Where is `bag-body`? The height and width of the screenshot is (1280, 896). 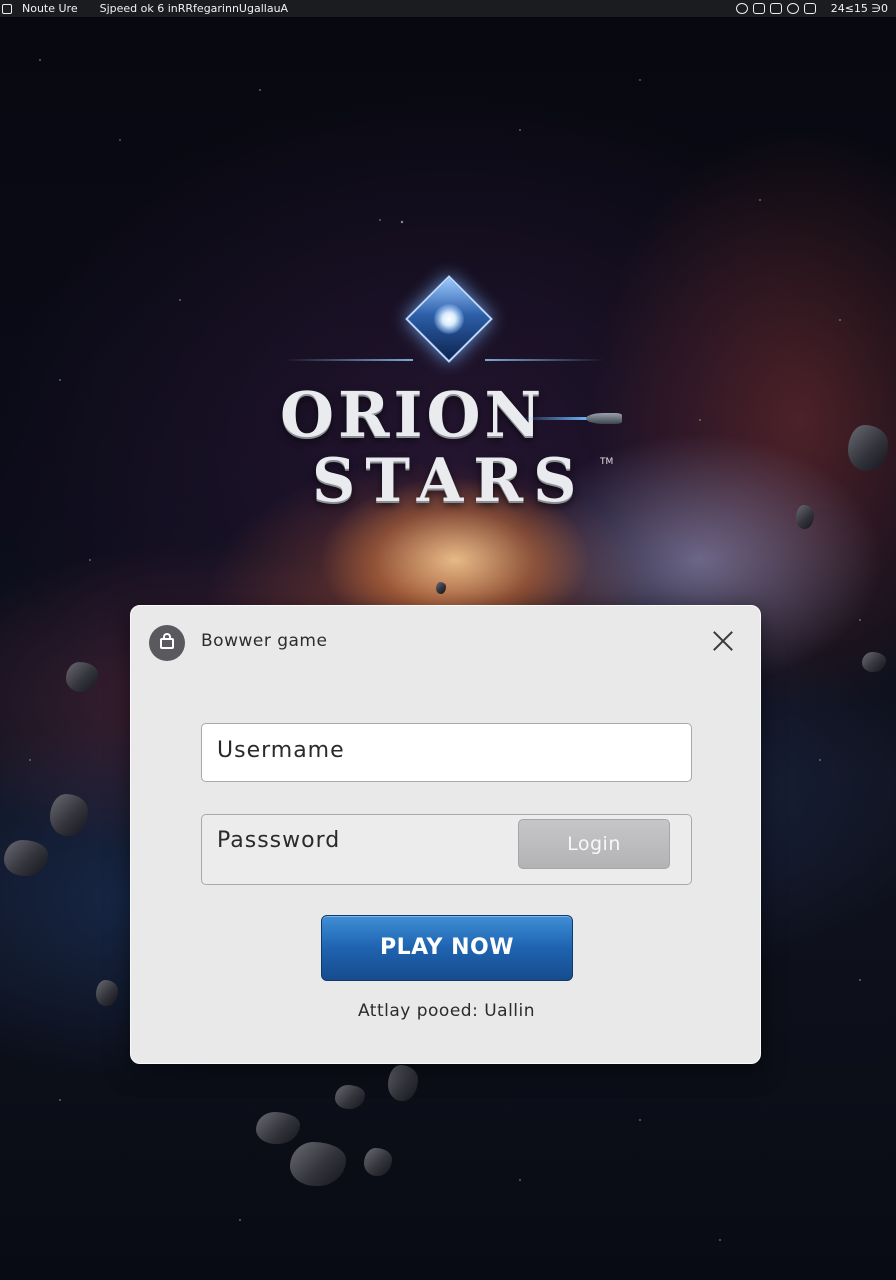
bag-body is located at coordinates (167, 643).